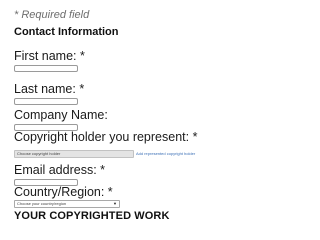  What do you see at coordinates (66, 32) in the screenshot?
I see `contact-information-heading: Contact Information` at bounding box center [66, 32].